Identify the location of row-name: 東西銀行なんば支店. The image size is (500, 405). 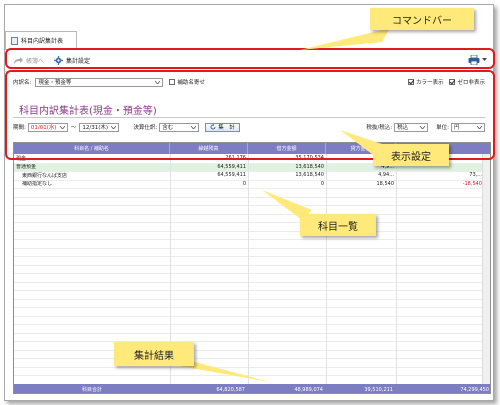
(45, 175).